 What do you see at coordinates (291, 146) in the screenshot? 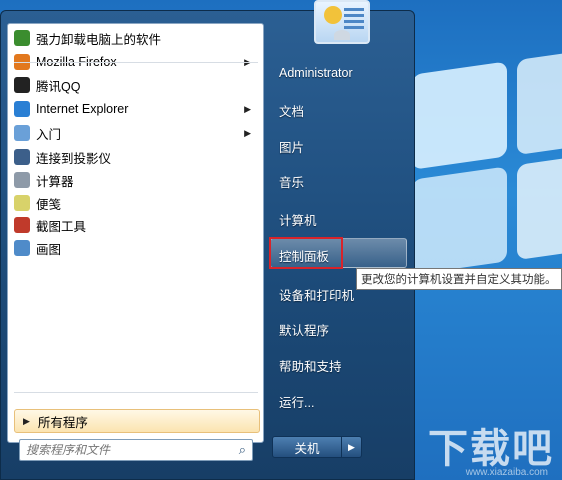
I see `menu-item-pictures: 图片` at bounding box center [291, 146].